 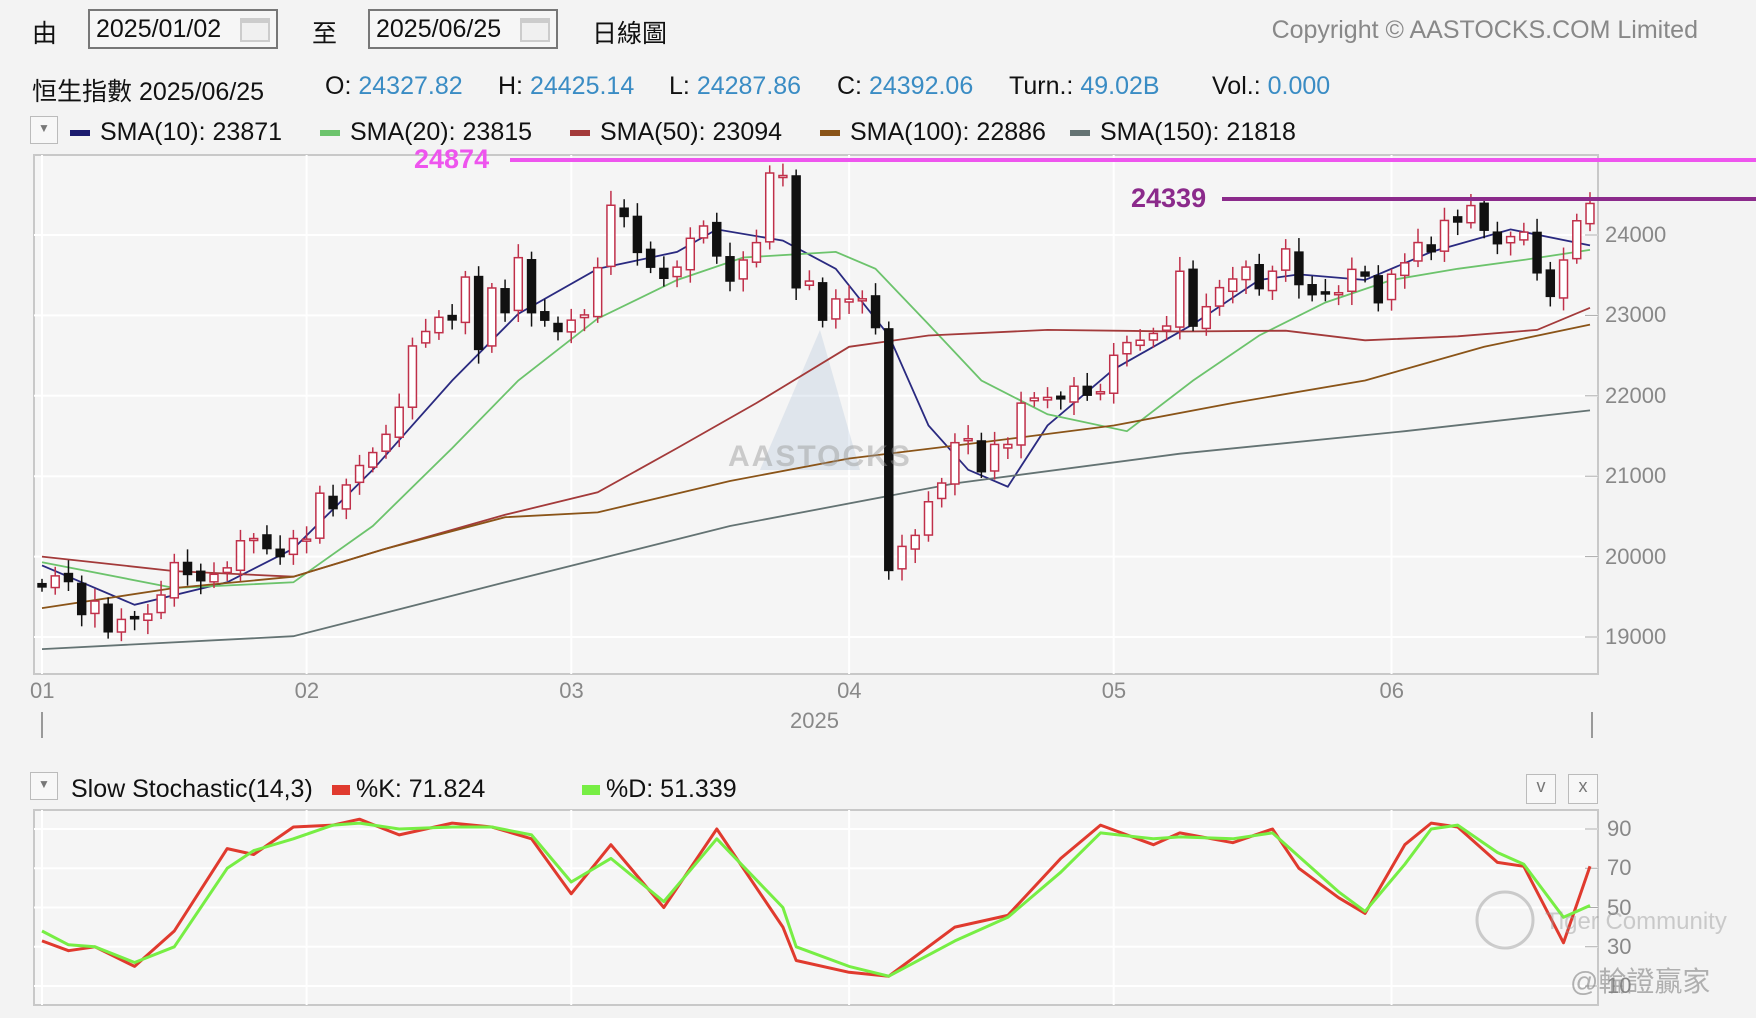 What do you see at coordinates (1636, 476) in the screenshot?
I see `y-tick-label: 21000` at bounding box center [1636, 476].